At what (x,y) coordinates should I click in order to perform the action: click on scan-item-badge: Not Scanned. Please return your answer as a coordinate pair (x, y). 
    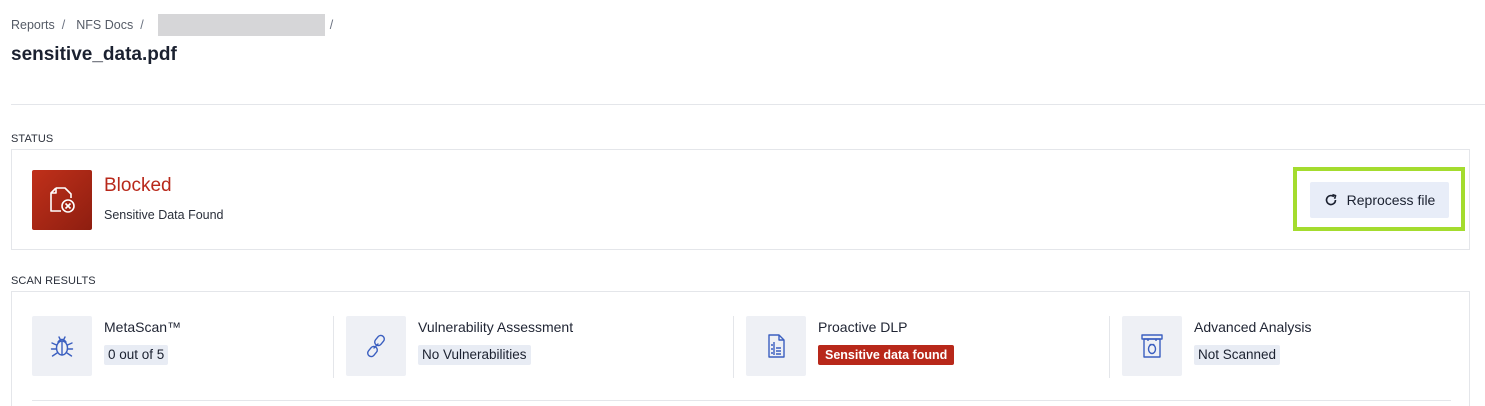
    Looking at the image, I should click on (1237, 355).